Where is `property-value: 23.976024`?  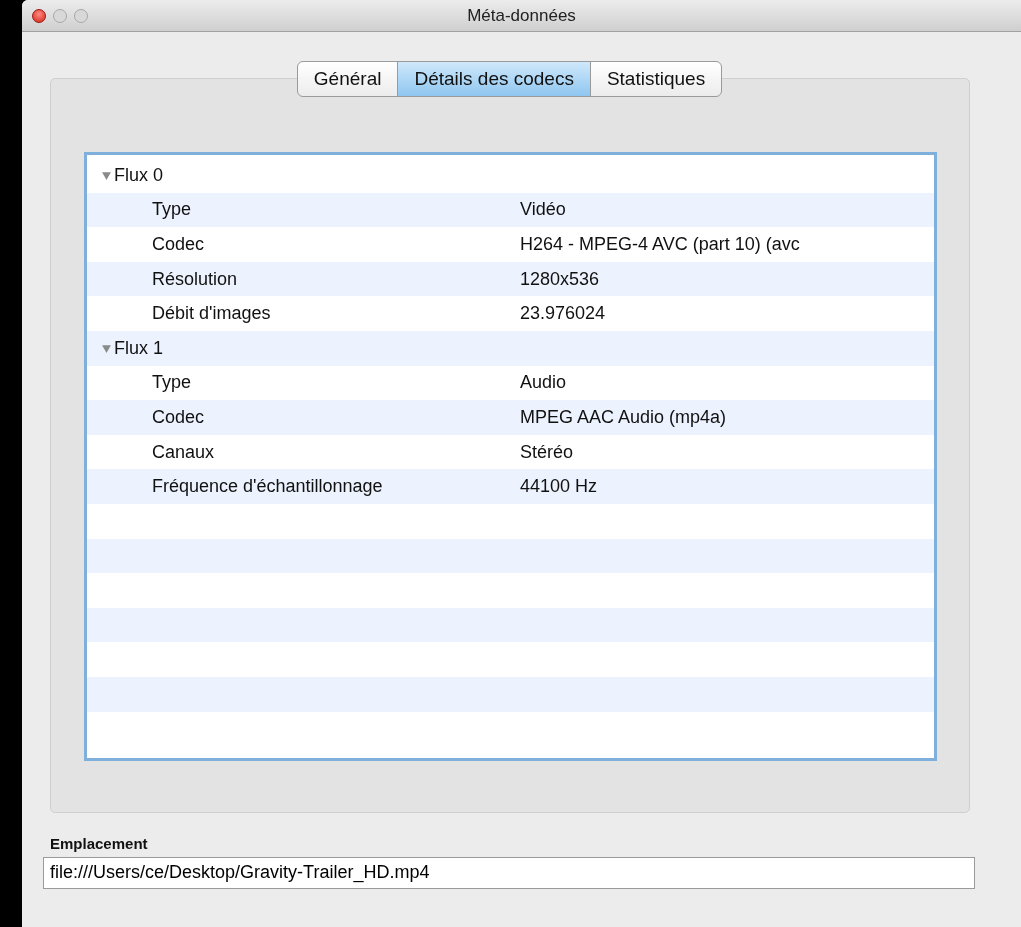 property-value: 23.976024 is located at coordinates (563, 314).